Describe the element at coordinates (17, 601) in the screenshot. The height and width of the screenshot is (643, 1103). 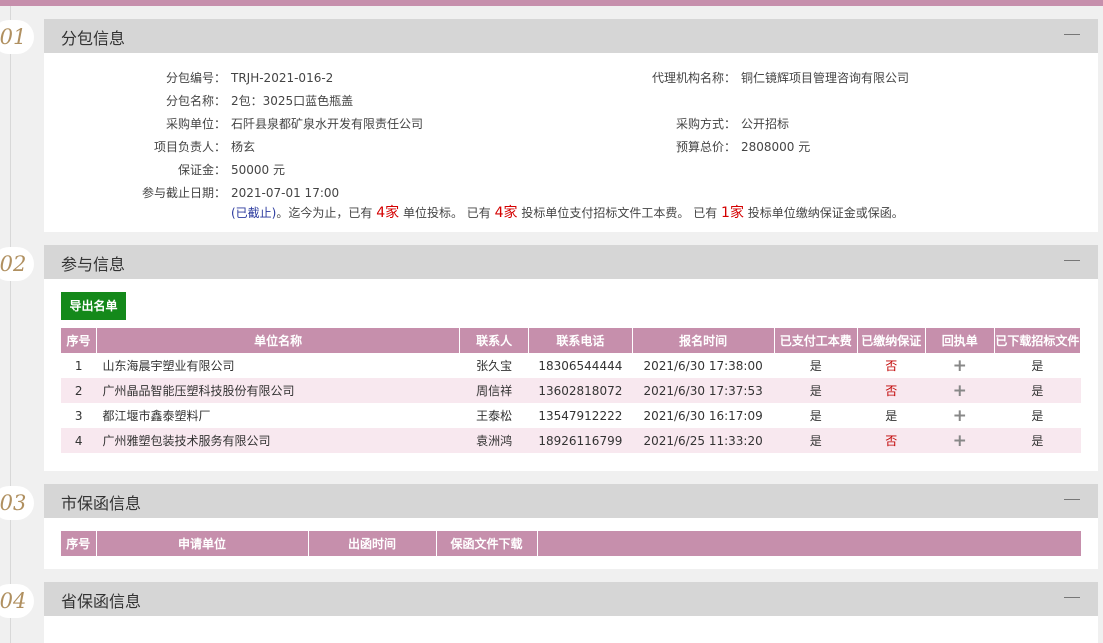
I see `section-number-04: 04` at that location.